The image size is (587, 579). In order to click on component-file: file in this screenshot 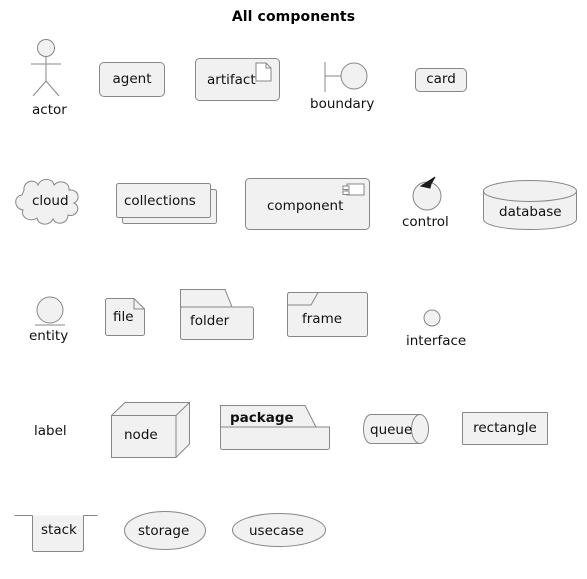, I will do `click(125, 317)`.